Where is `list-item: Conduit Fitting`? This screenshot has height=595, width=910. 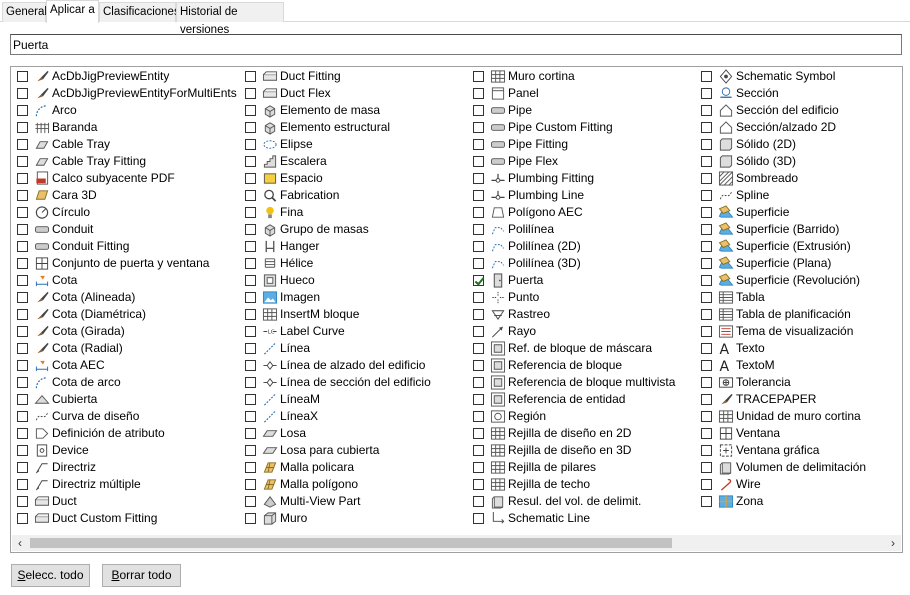
list-item: Conduit Fitting is located at coordinates (125, 246).